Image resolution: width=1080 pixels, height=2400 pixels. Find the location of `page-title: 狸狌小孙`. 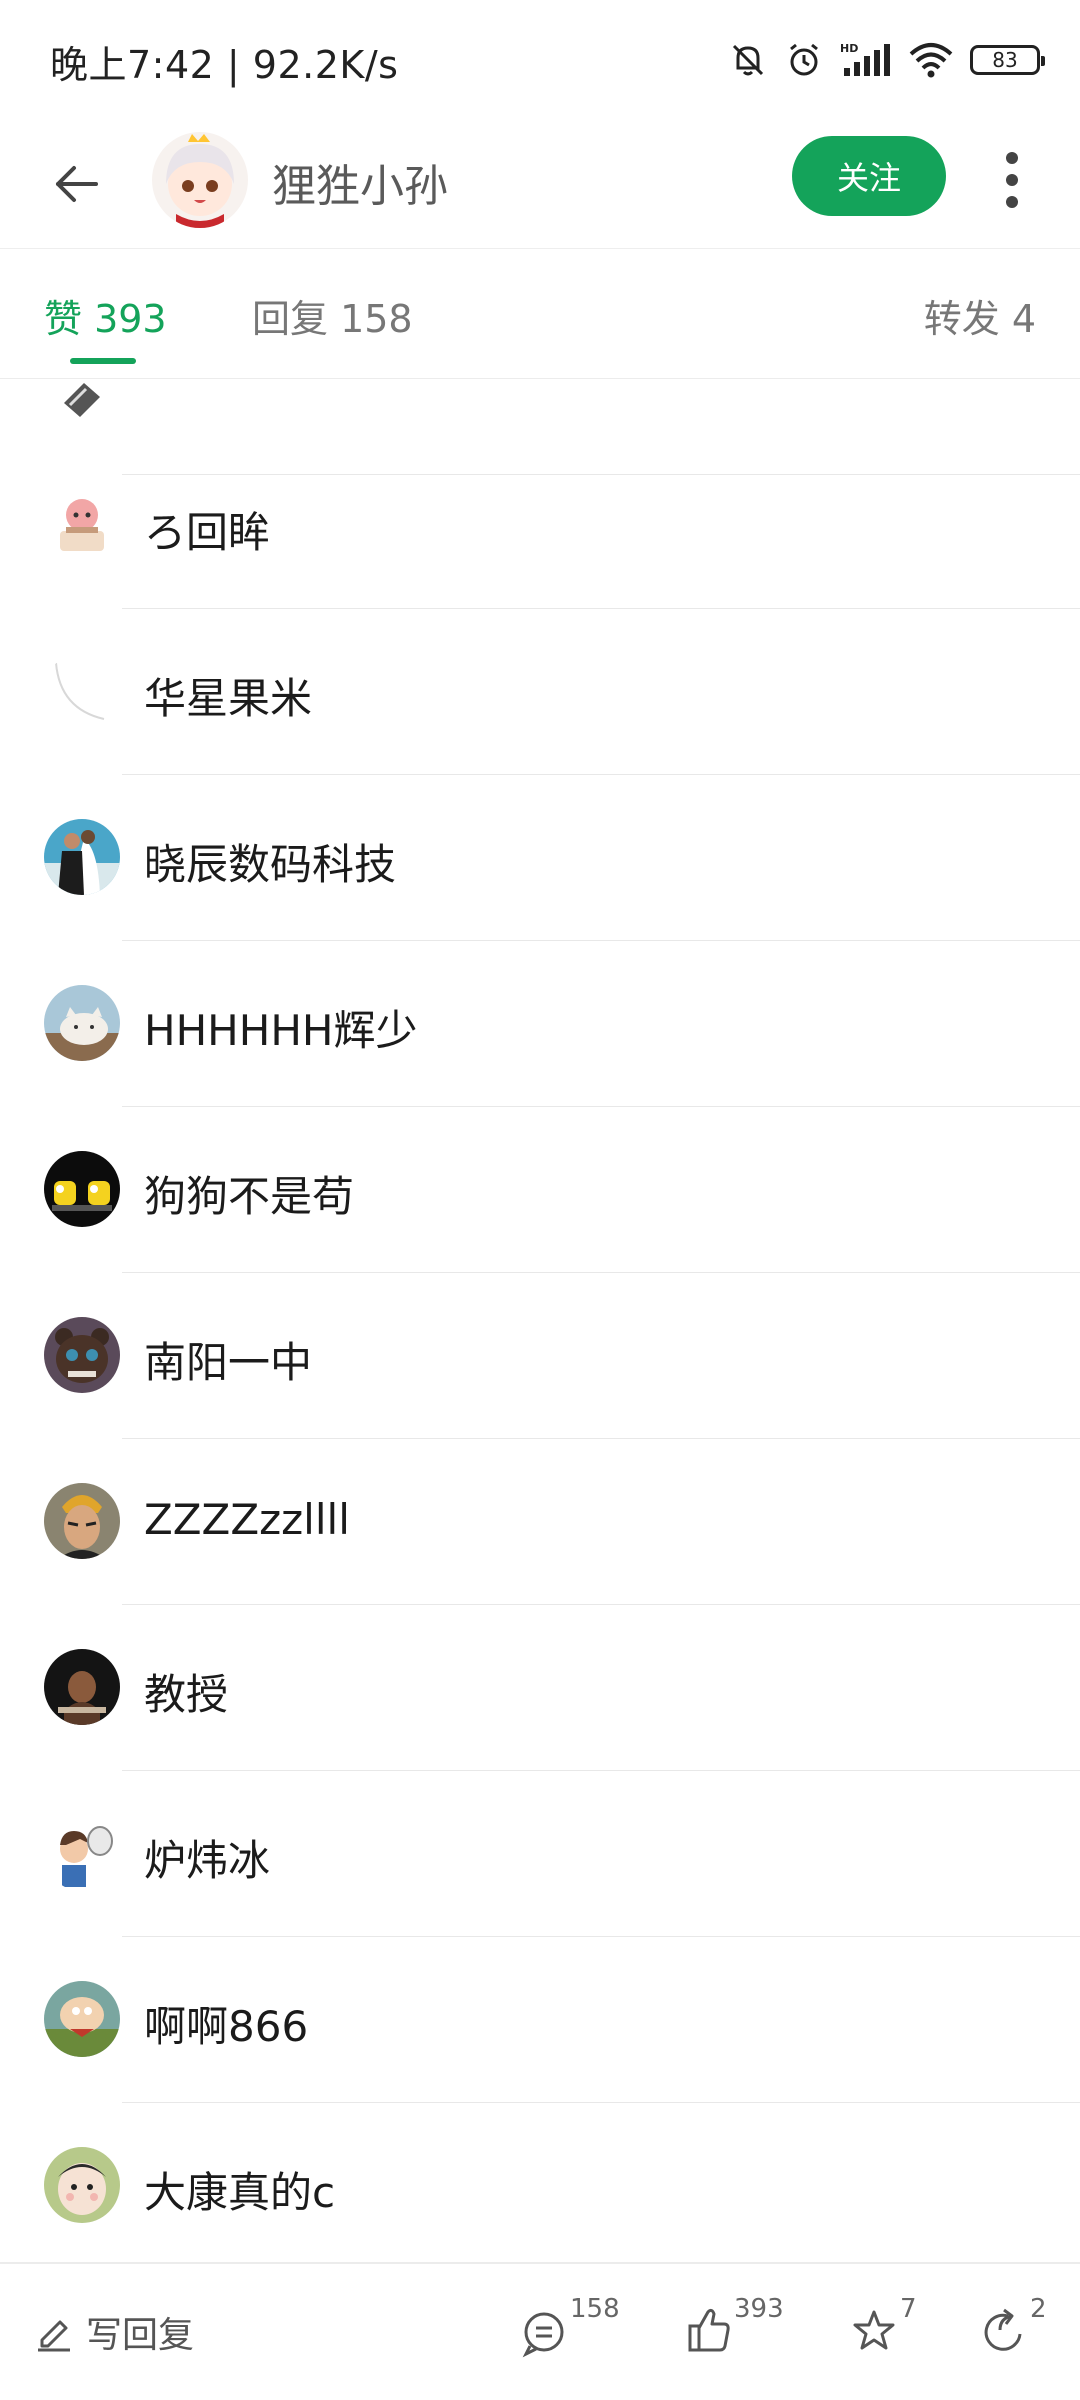

page-title: 狸狌小孙 is located at coordinates (360, 186).